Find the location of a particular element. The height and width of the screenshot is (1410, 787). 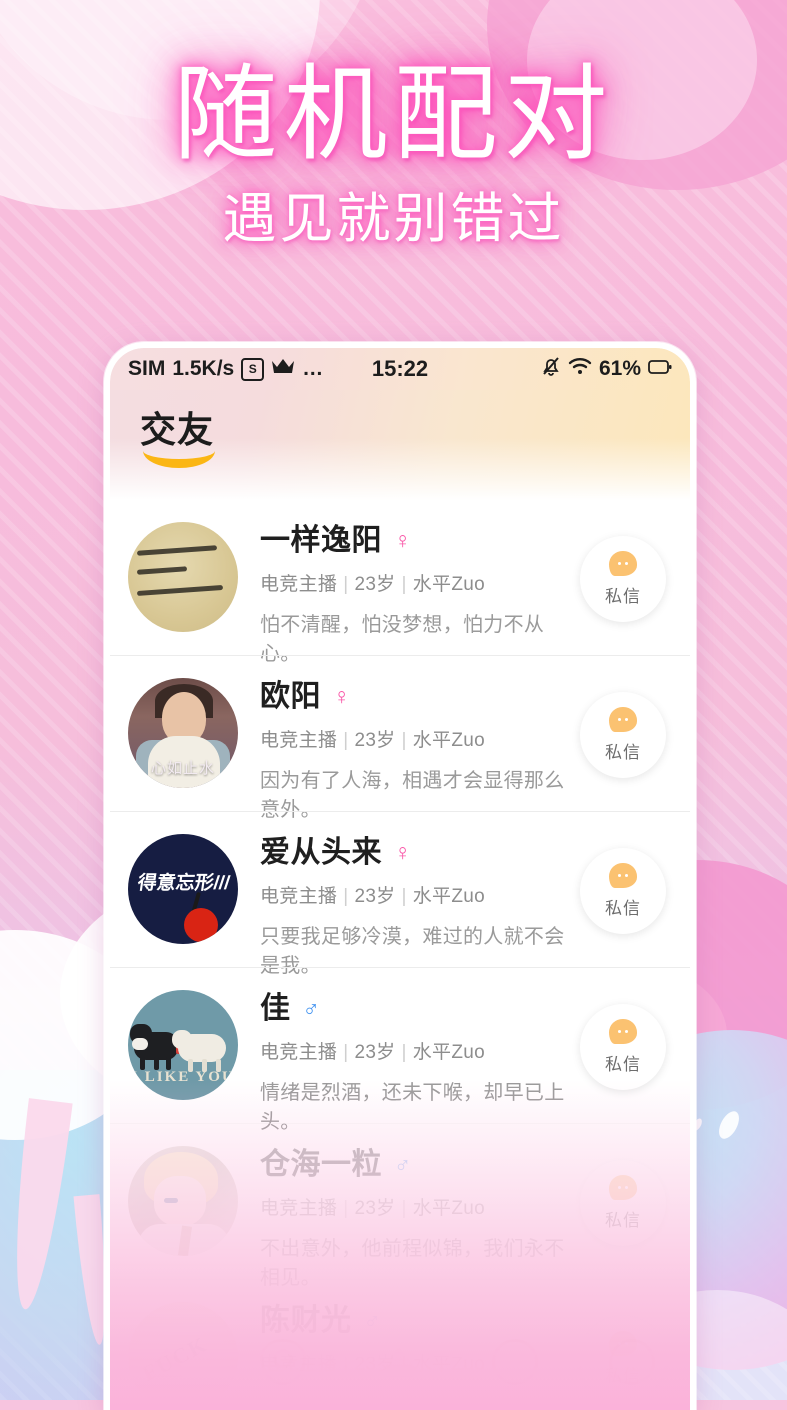

battery-icon is located at coordinates (660, 369).